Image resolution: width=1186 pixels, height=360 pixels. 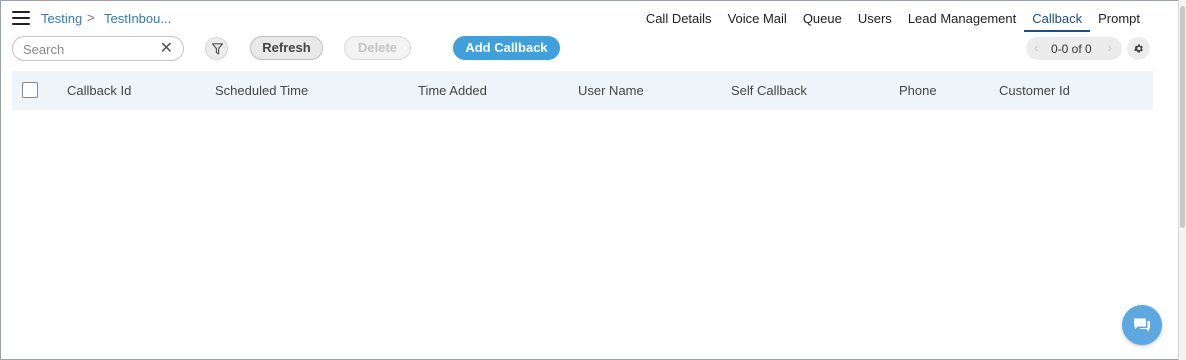 I want to click on chat-button, so click(x=1142, y=325).